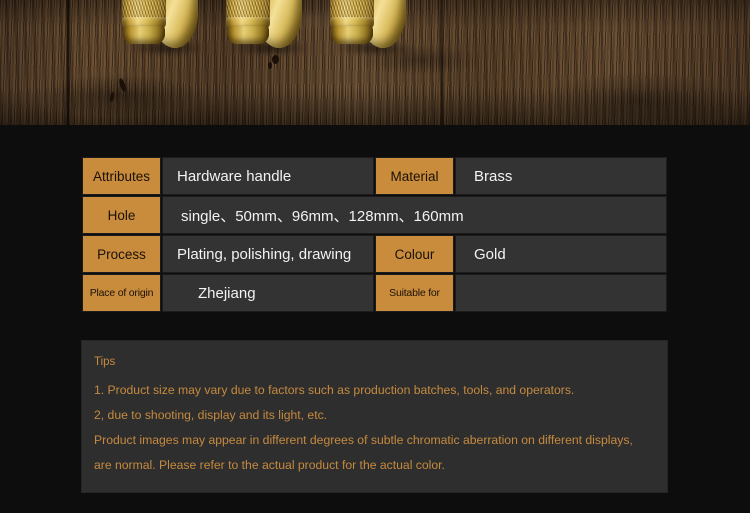 This screenshot has width=750, height=513. I want to click on spec-value-suitable-for, so click(561, 293).